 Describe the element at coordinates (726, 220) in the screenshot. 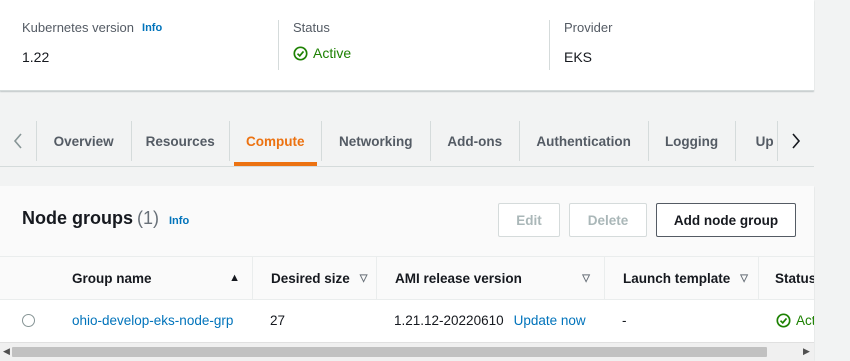

I see `add-node-group-button: Add node group` at that location.